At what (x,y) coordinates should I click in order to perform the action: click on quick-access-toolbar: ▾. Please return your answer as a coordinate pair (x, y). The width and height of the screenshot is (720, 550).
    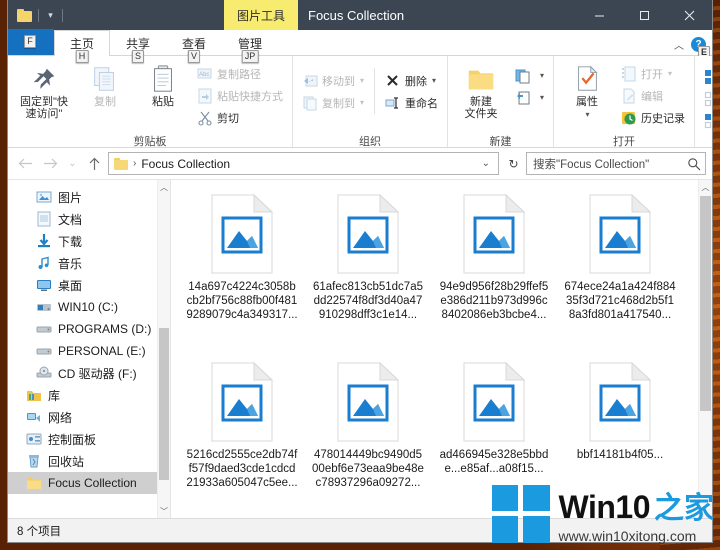
    Looking at the image, I should click on (37, 15).